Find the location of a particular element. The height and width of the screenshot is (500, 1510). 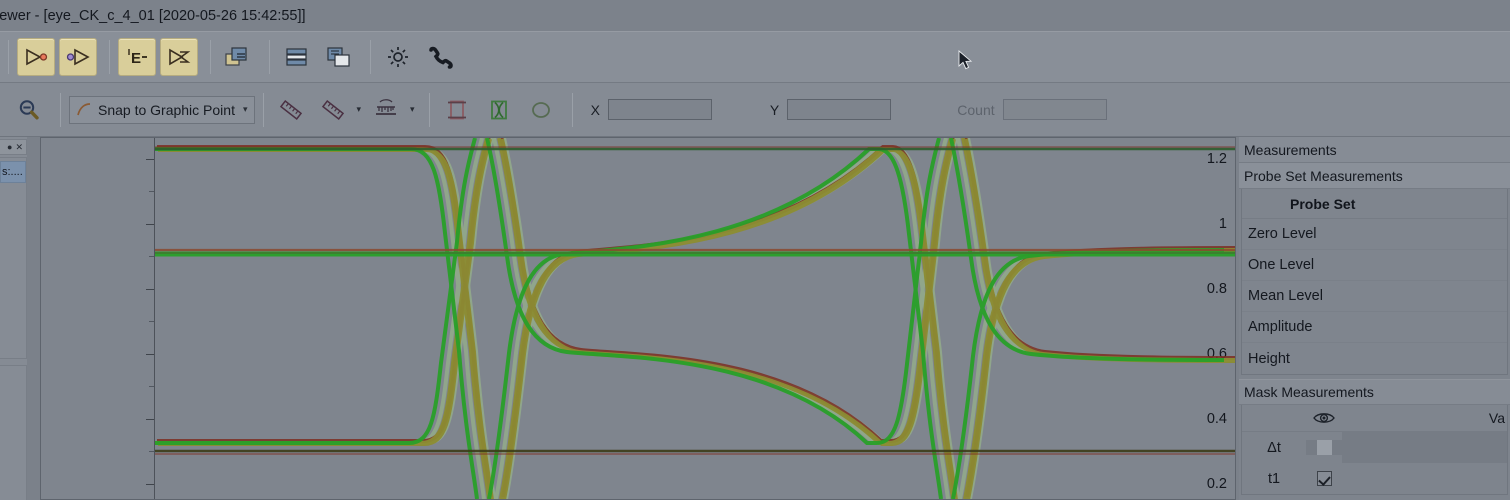

snap-mode-value: Snap to Graphic Point is located at coordinates (166, 109).